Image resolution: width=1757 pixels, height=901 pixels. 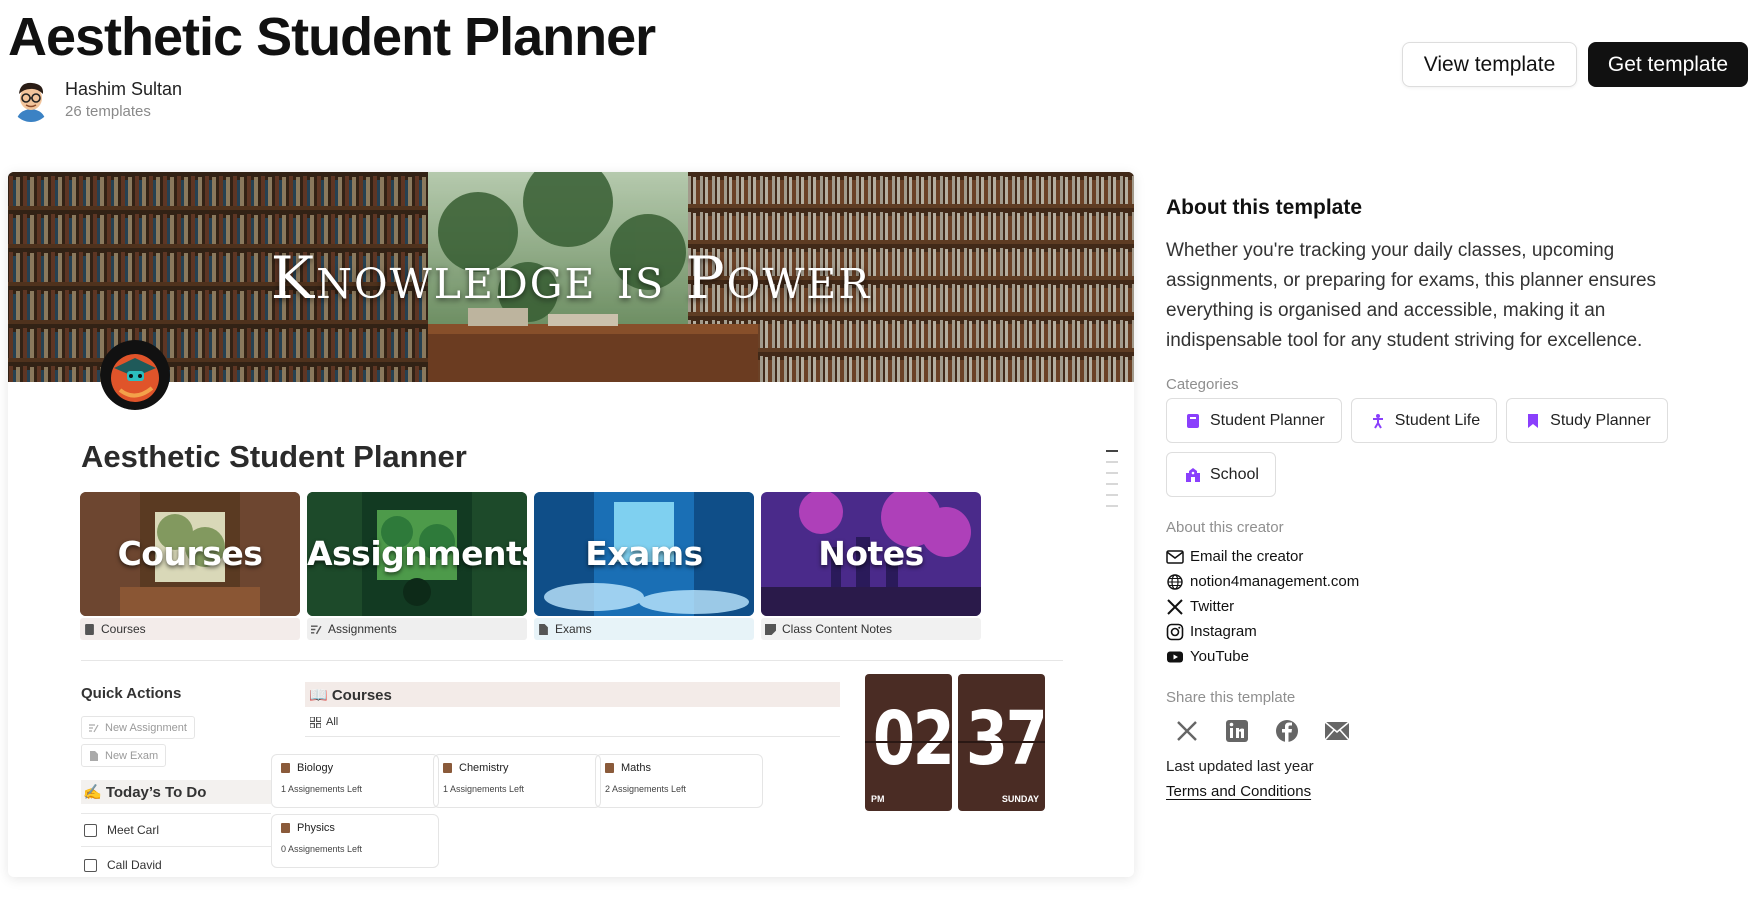 I want to click on gallery-card-exams: Exams Exams, so click(x=644, y=566).